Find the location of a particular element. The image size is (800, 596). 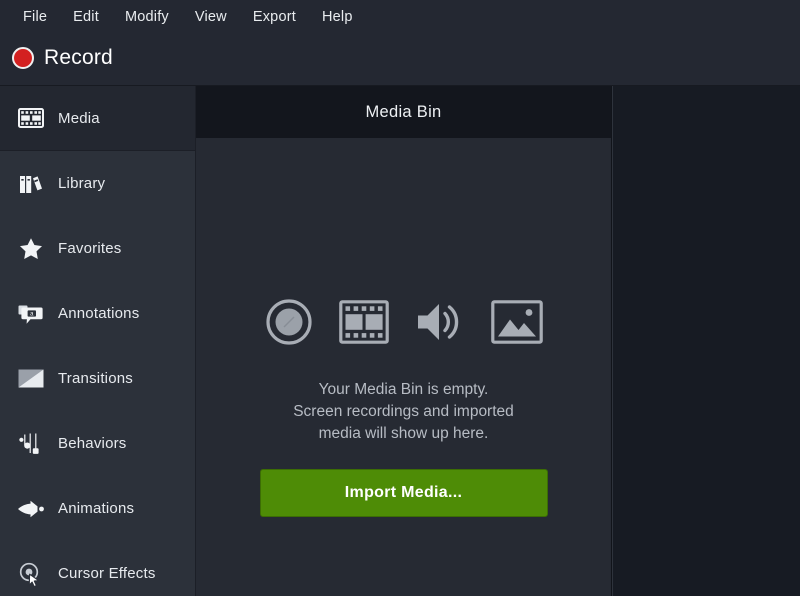

sidebar-item-cursor-effects: Cursor Effects is located at coordinates (97, 568).